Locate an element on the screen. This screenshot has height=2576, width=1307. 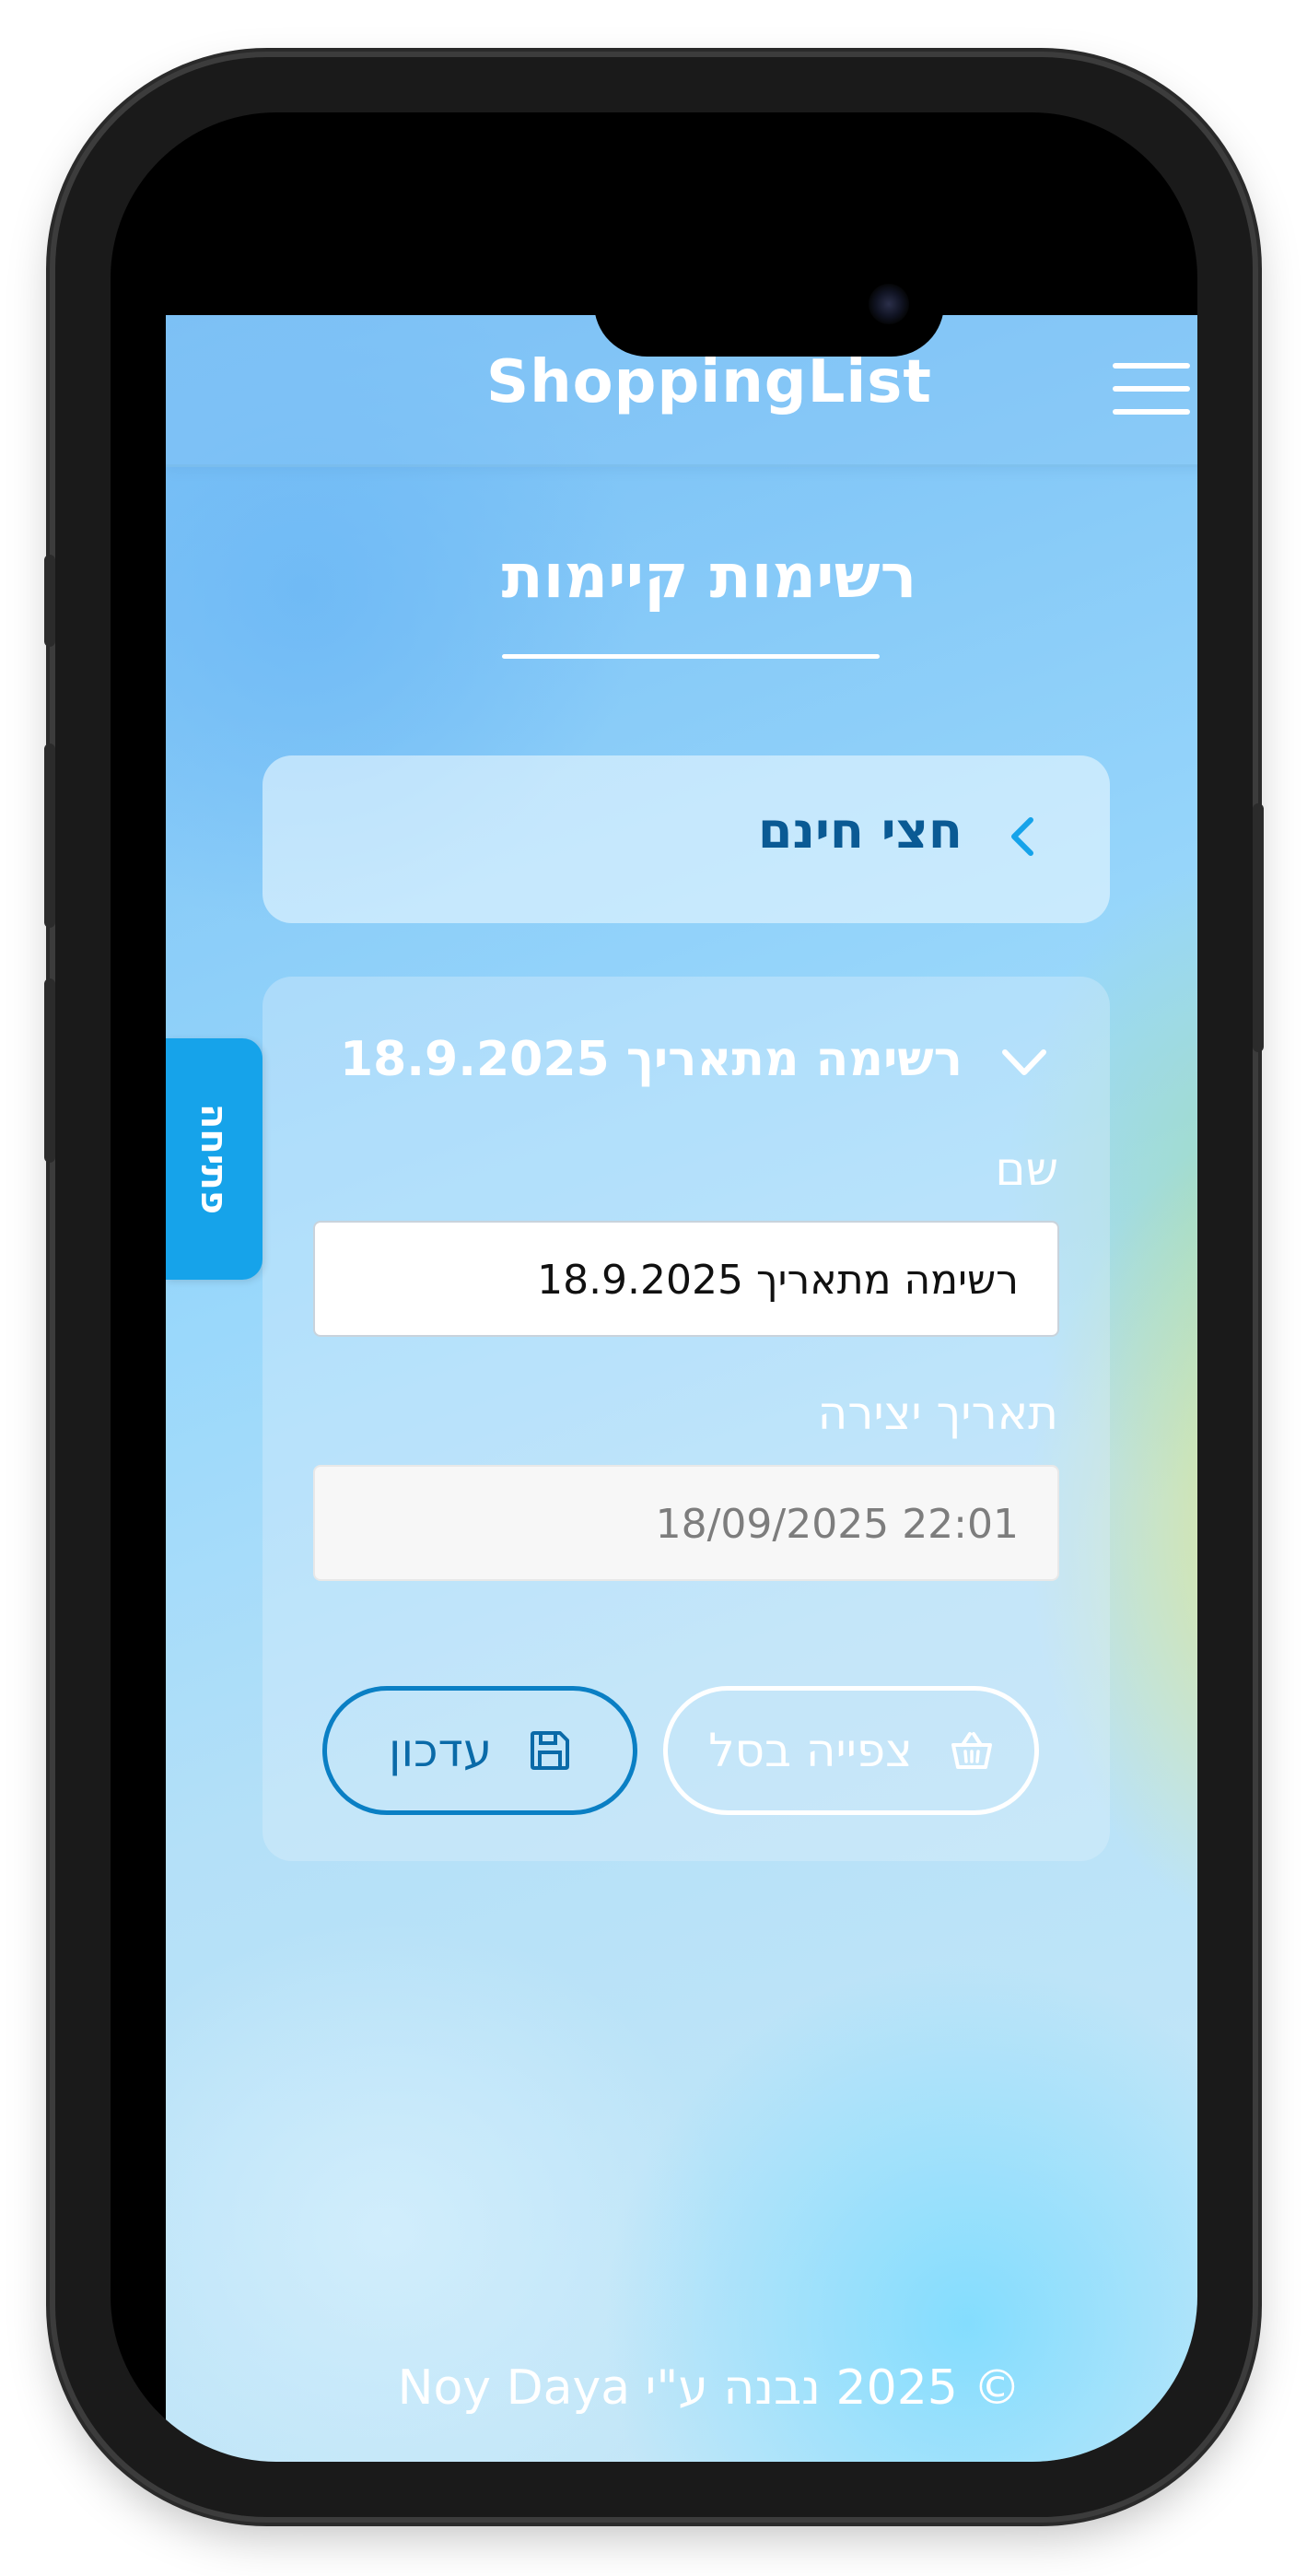
dynamic-island is located at coordinates (769, 304).